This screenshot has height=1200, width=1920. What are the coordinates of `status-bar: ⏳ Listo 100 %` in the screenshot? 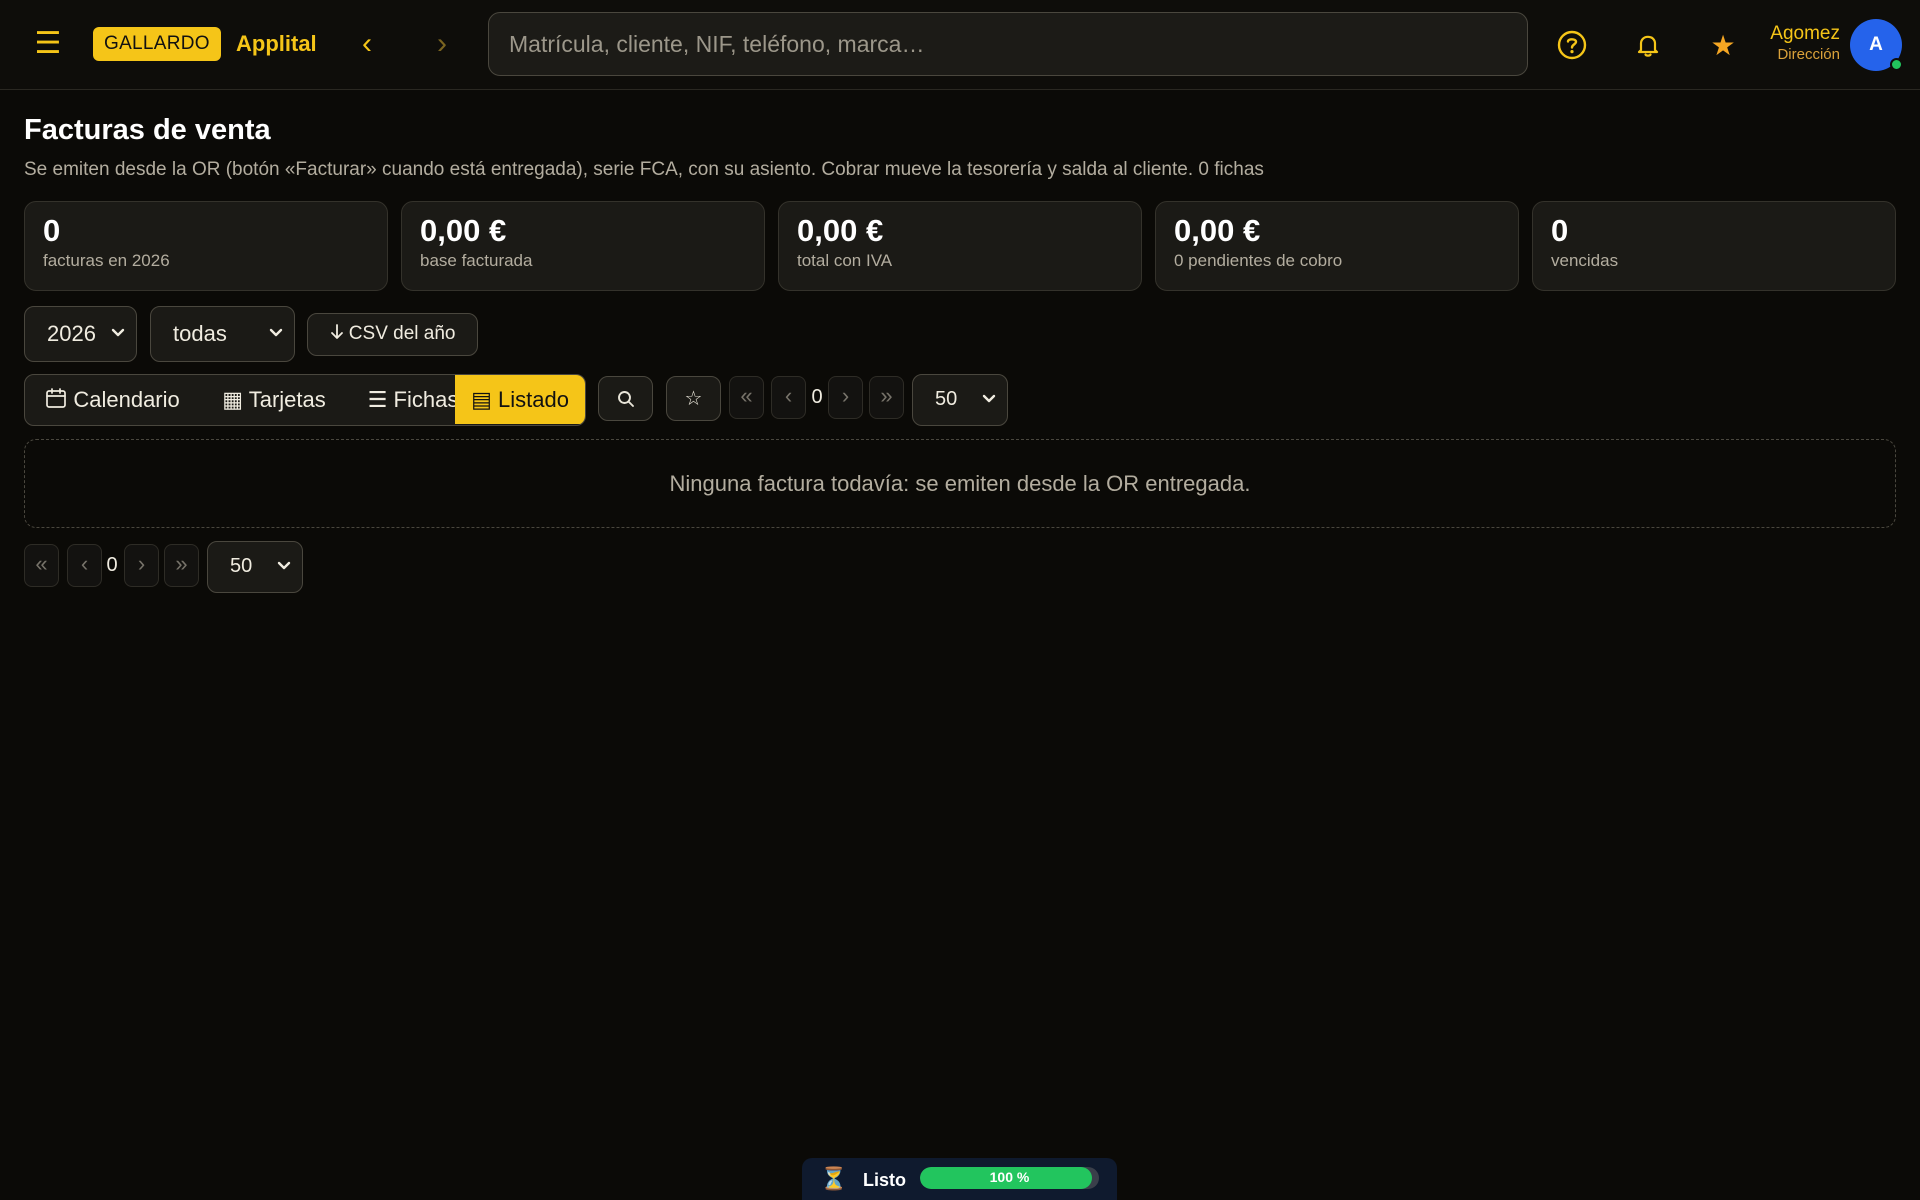 It's located at (959, 1179).